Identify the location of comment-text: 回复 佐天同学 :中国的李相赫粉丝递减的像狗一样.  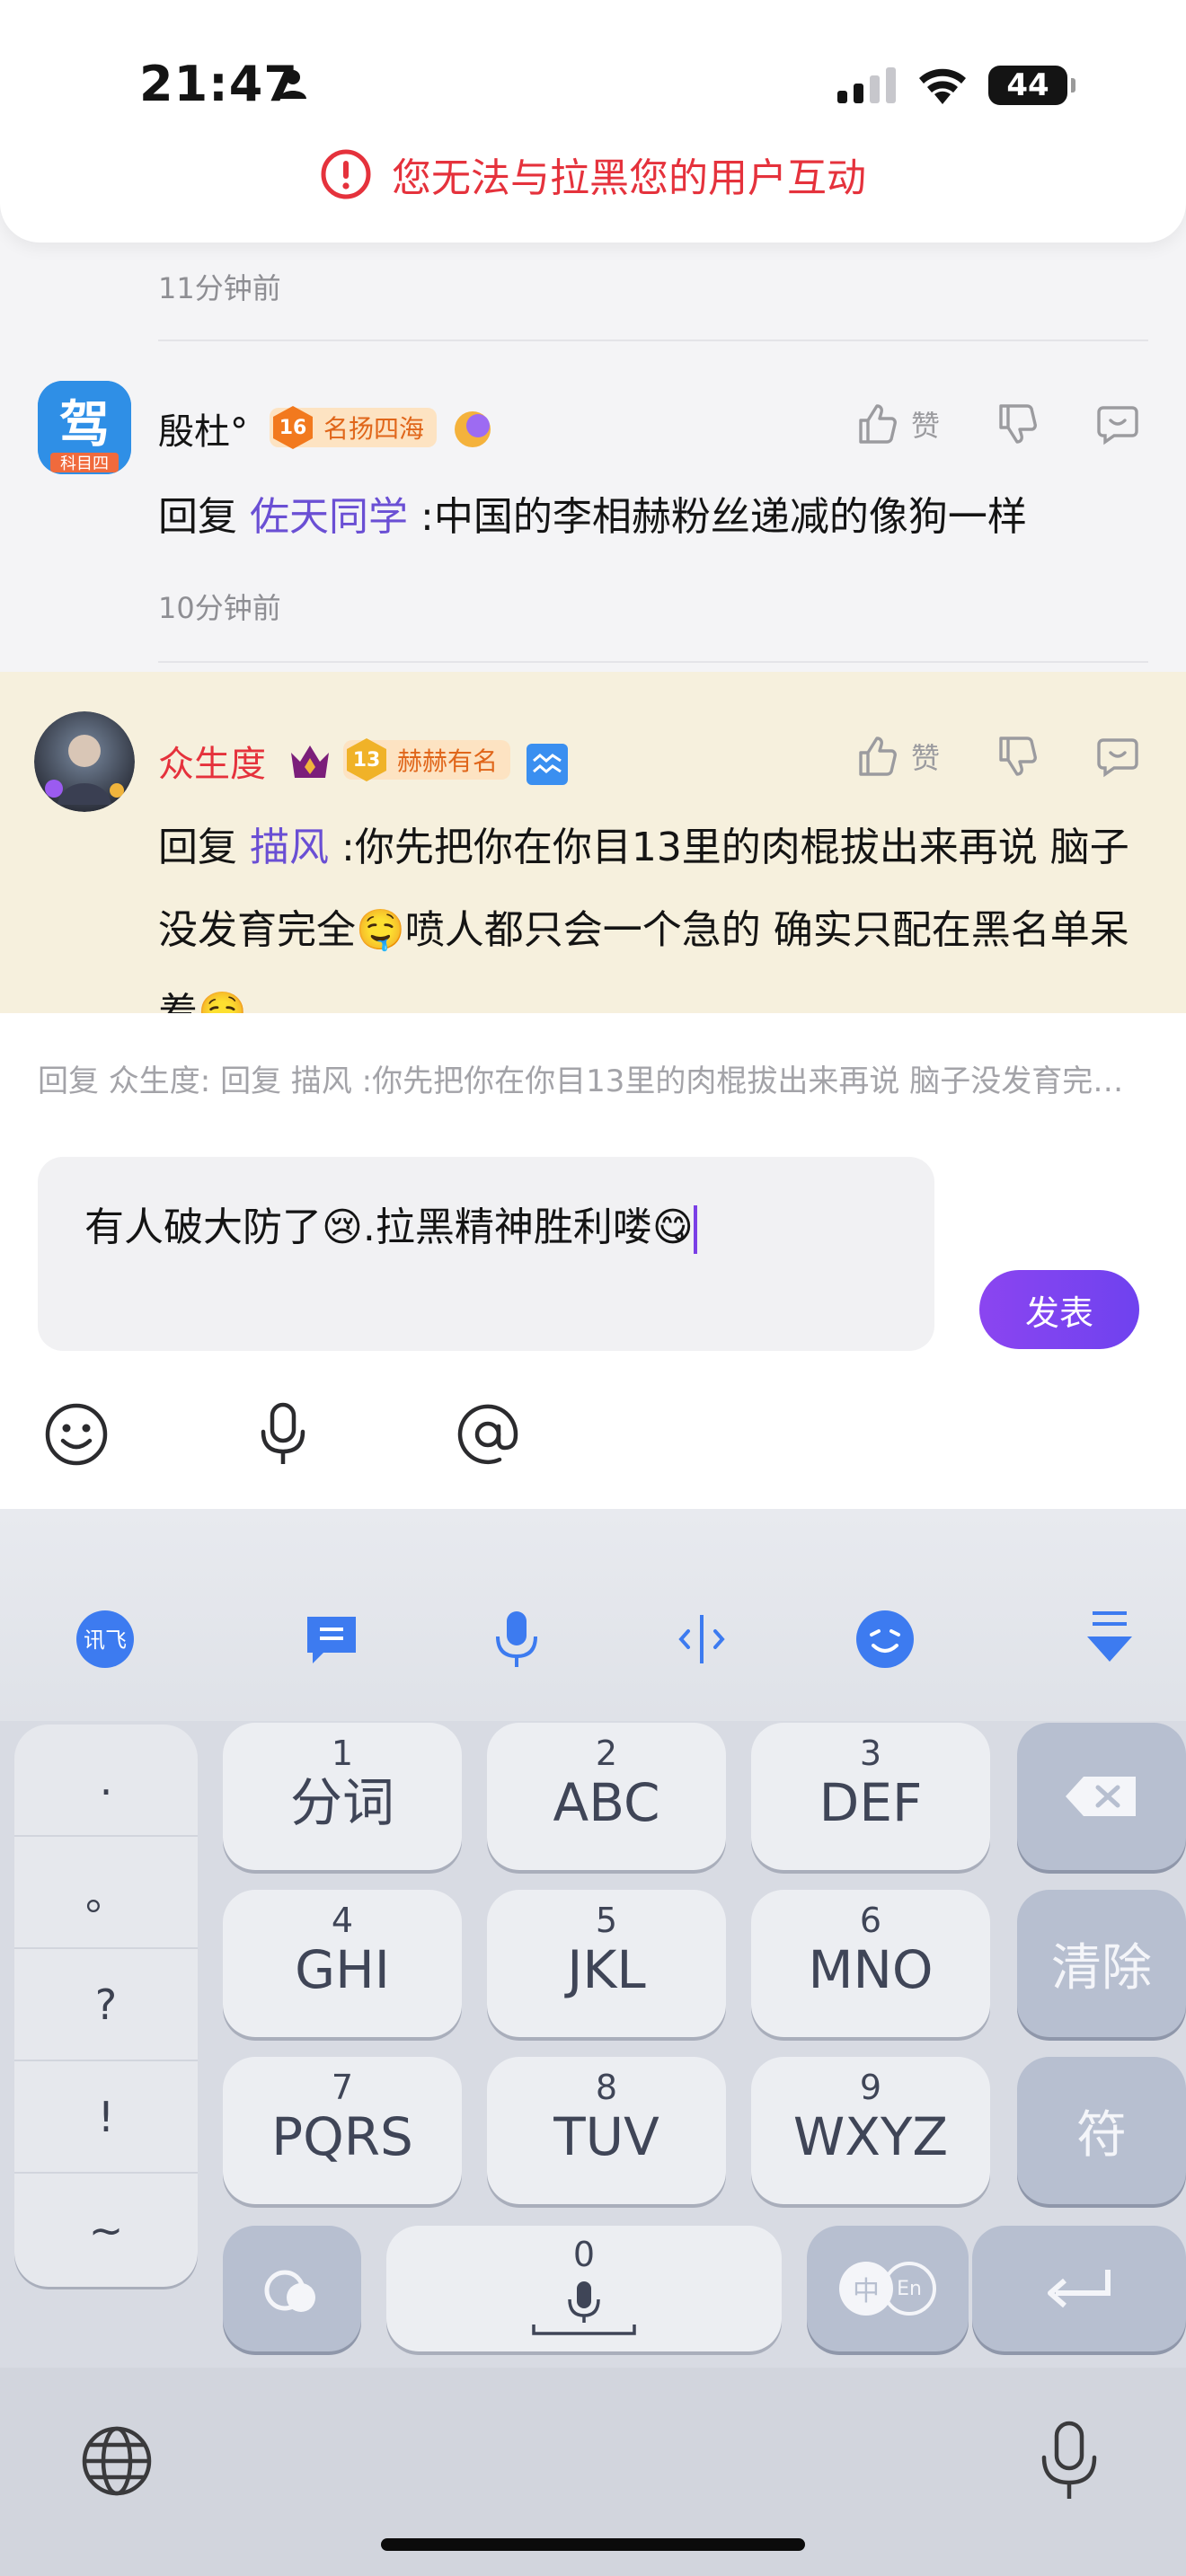
(661, 517).